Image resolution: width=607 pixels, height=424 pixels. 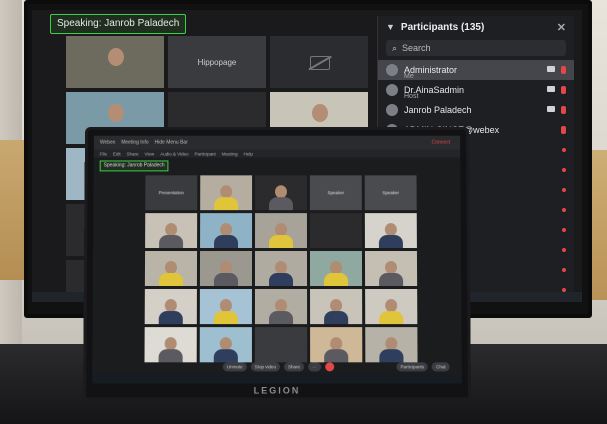 What do you see at coordinates (476, 70) in the screenshot?
I see `participant-row: Administrator Me` at bounding box center [476, 70].